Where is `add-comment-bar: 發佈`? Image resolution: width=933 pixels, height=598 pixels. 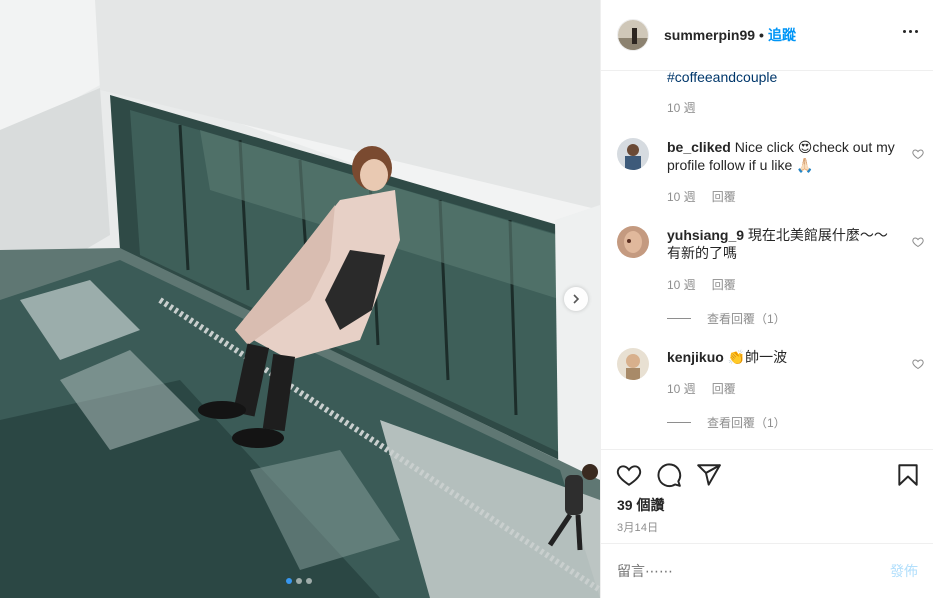 add-comment-bar: 發佈 is located at coordinates (767, 570).